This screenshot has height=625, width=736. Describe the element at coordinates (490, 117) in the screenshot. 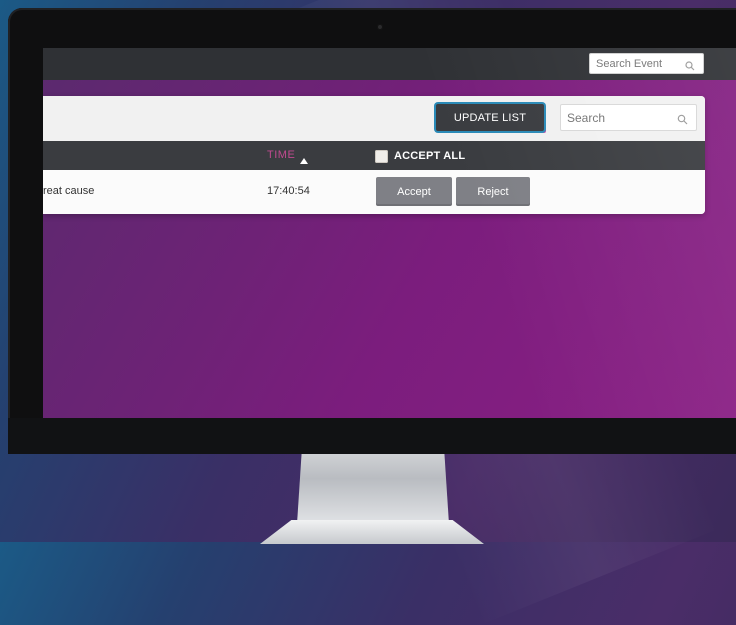

I see `update-list-button: UPDATE LIST` at that location.